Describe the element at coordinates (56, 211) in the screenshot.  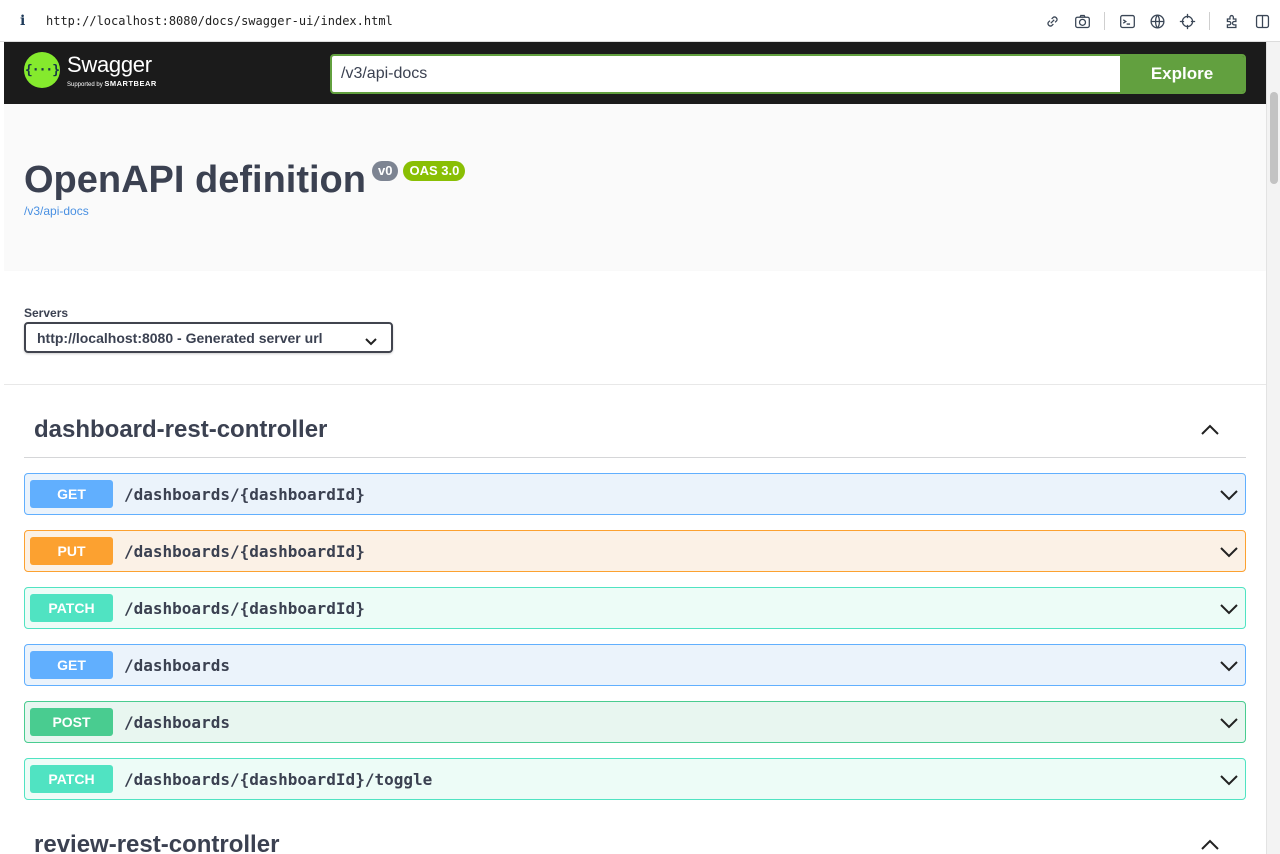
I see `spec-link: /v3/api-docs` at that location.